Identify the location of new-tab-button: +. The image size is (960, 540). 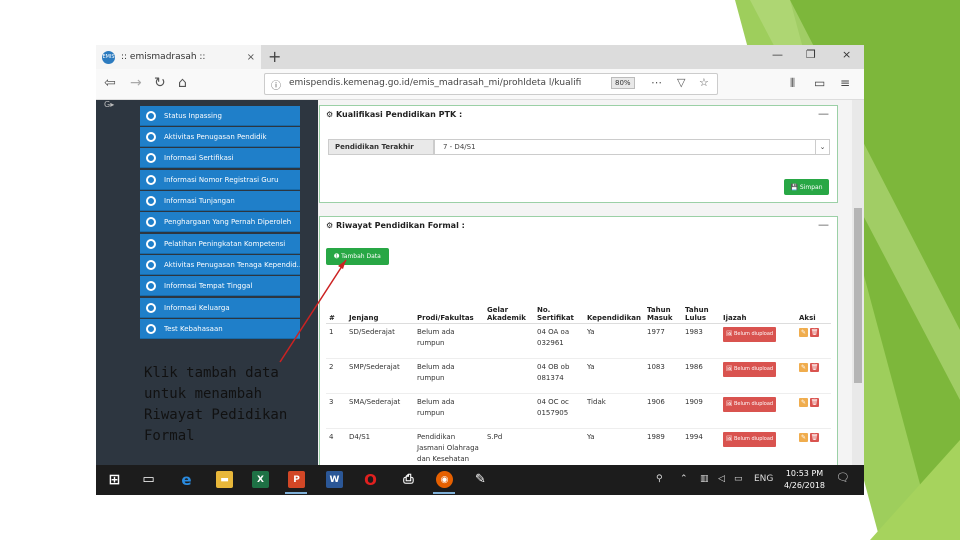
(274, 56).